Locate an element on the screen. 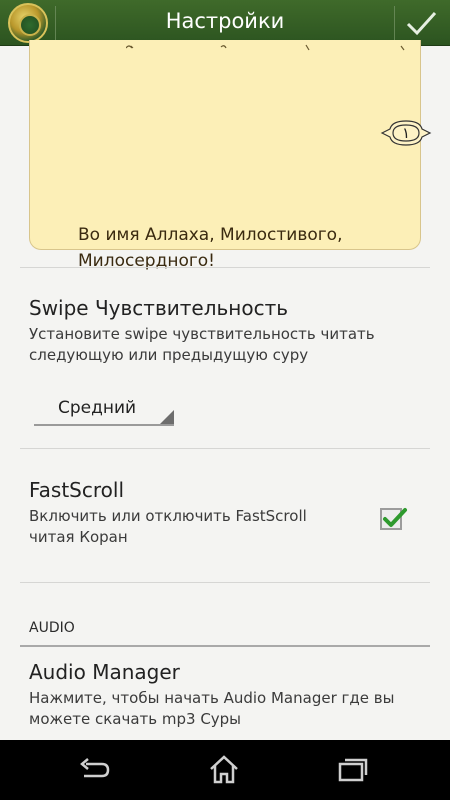 Image resolution: width=450 pixels, height=800 pixels. audio-section-header: AUDIO is located at coordinates (52, 628).